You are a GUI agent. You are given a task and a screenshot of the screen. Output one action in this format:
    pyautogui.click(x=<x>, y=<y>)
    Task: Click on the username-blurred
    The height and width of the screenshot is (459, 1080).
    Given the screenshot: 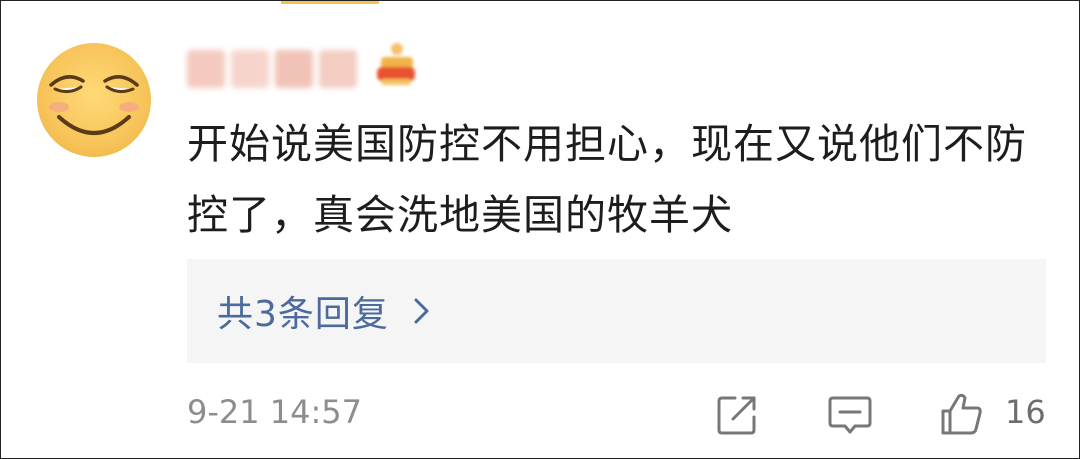 What is the action you would take?
    pyautogui.click(x=275, y=69)
    